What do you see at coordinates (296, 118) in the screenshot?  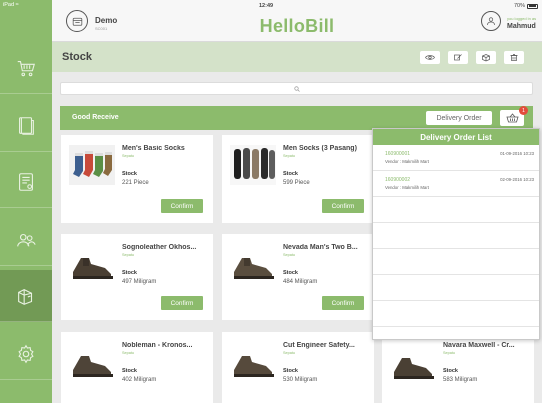 I see `good-receive-bar: Good Receive Delivery Order 1` at bounding box center [296, 118].